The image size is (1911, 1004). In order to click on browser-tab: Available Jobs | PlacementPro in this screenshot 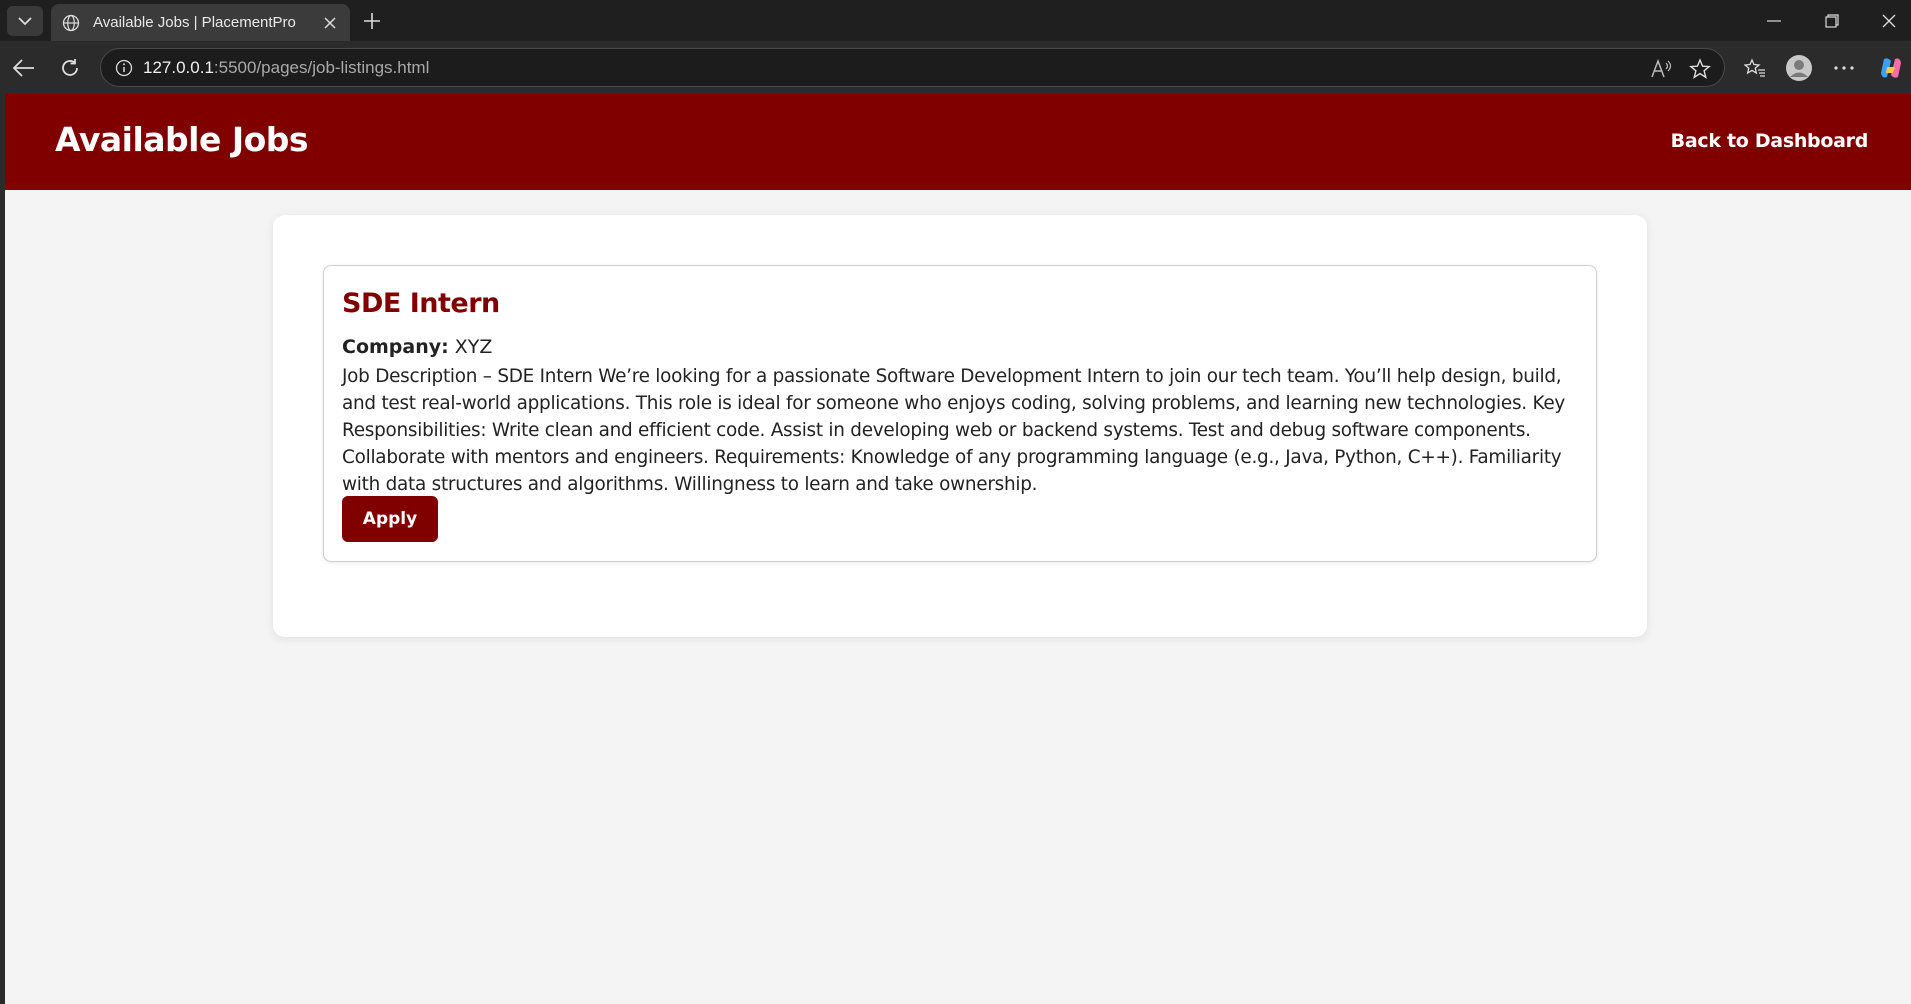, I will do `click(200, 22)`.